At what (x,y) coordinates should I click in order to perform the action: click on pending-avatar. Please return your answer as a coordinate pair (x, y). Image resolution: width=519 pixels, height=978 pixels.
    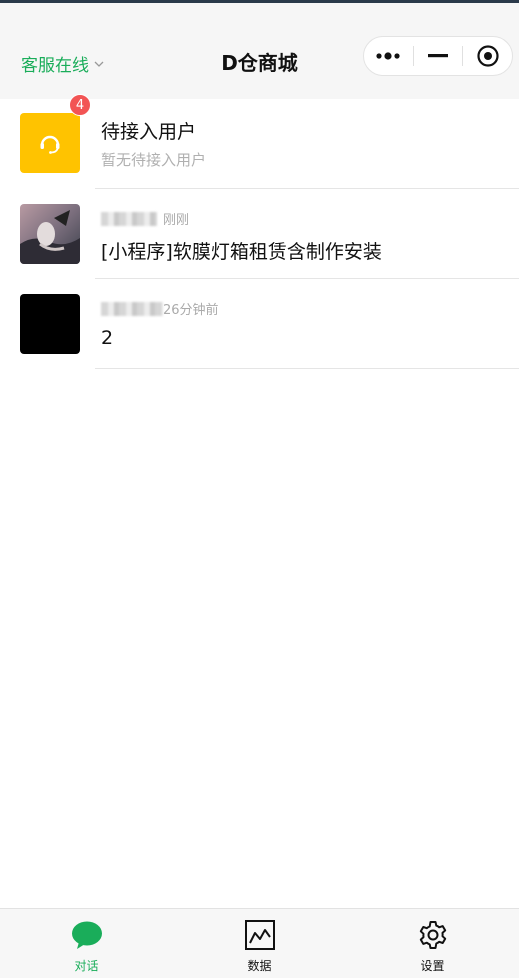
    Looking at the image, I should click on (50, 143).